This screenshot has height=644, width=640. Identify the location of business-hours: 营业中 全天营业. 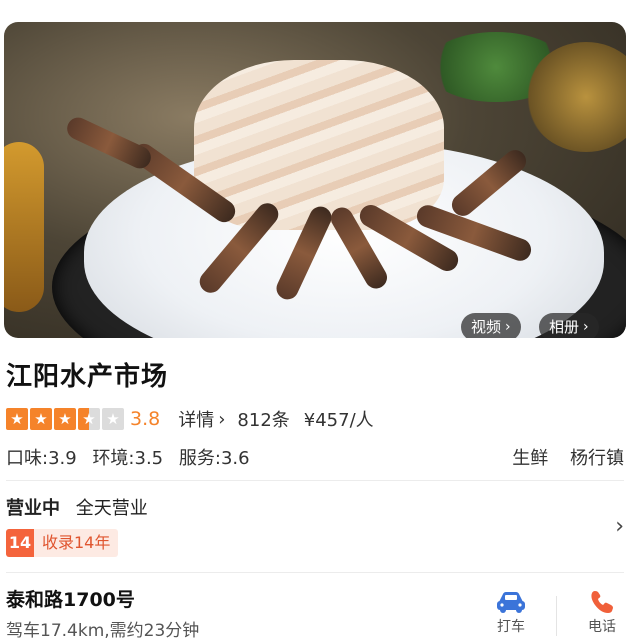
(77, 507).